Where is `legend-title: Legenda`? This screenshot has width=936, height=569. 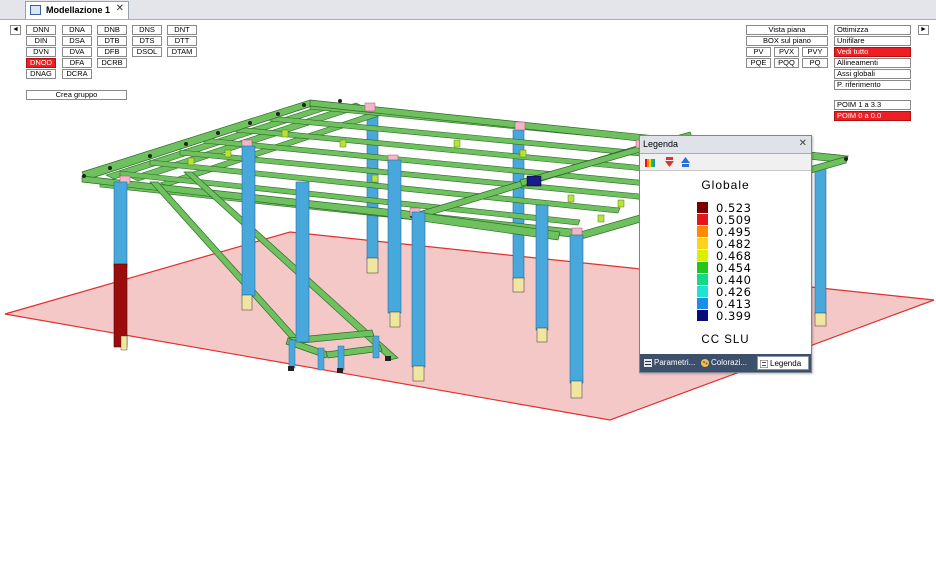 legend-title: Legenda is located at coordinates (661, 144).